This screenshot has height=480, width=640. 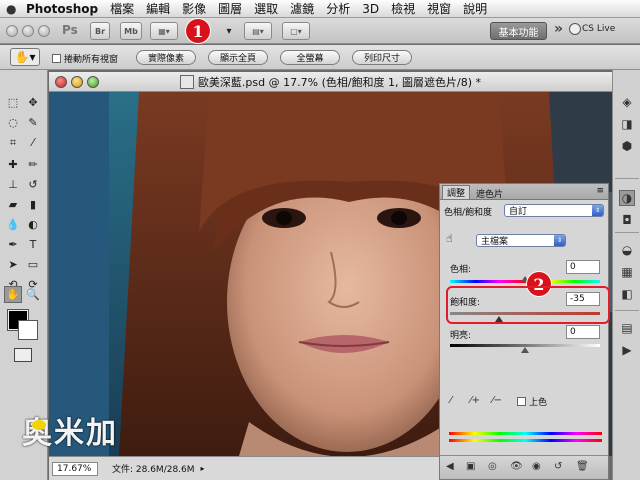 What do you see at coordinates (77, 82) in the screenshot?
I see `doc-minimize-icon` at bounding box center [77, 82].